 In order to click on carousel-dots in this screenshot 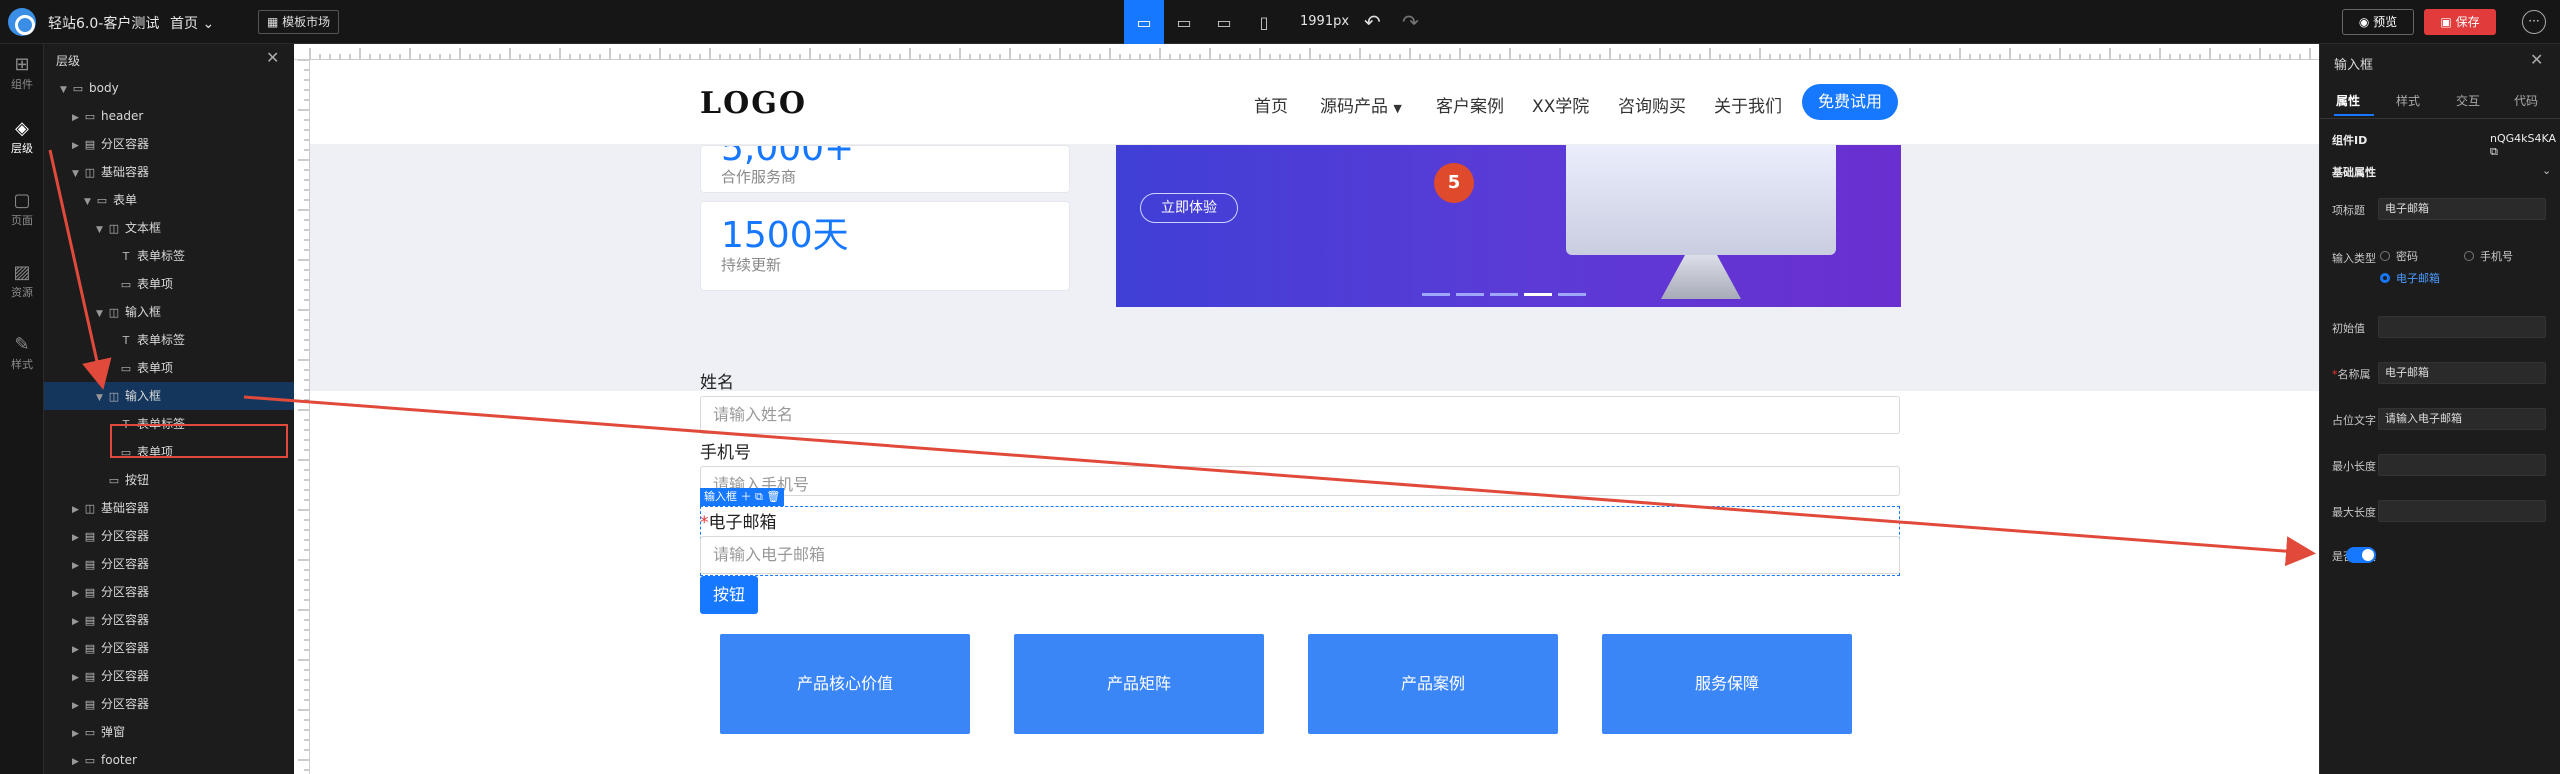, I will do `click(1507, 288)`.